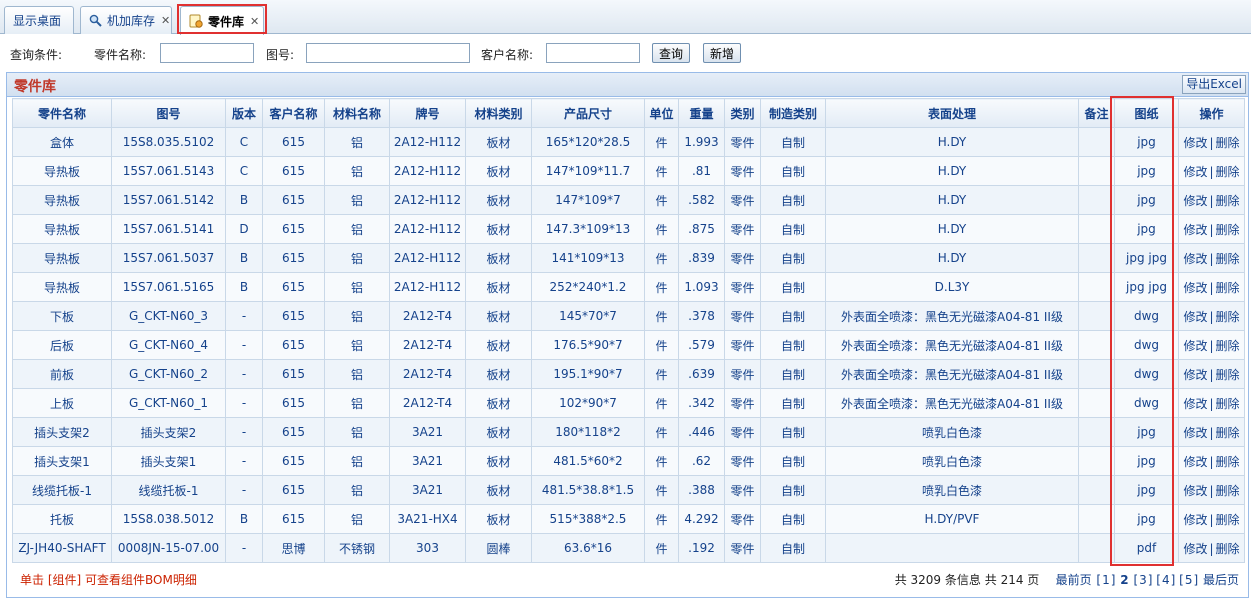 The image size is (1251, 602). I want to click on cell-drawing-file: pdf, so click(1146, 548).